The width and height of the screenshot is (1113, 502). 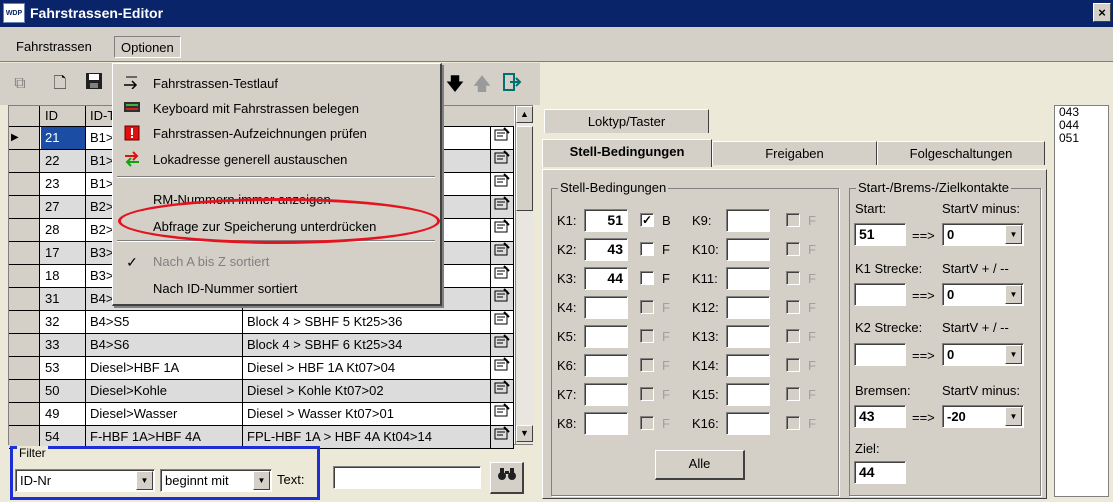 I want to click on cell-id: 22, so click(x=63, y=161).